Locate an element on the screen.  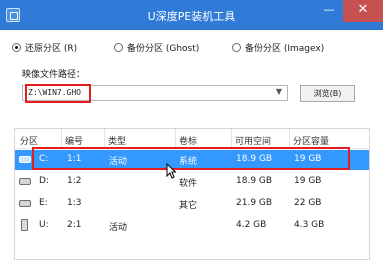
selected-row-highlight-box is located at coordinates (191, 158).